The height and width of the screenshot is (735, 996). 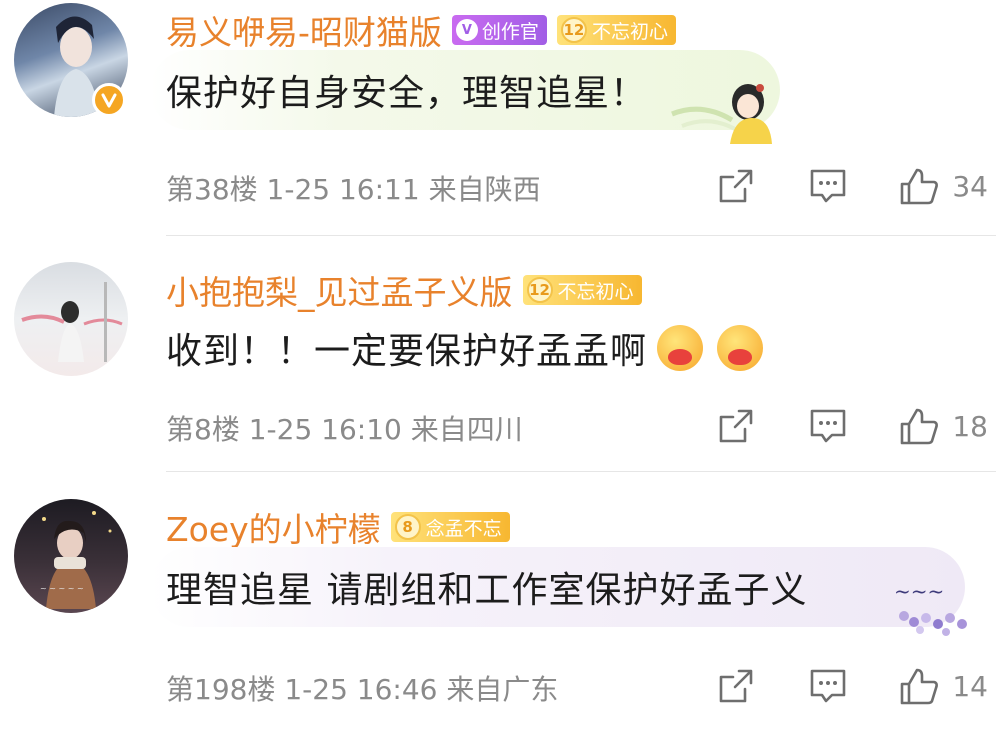 What do you see at coordinates (407, 351) in the screenshot?
I see `comment-text: 收到！！一定要保护好孟孟啊` at bounding box center [407, 351].